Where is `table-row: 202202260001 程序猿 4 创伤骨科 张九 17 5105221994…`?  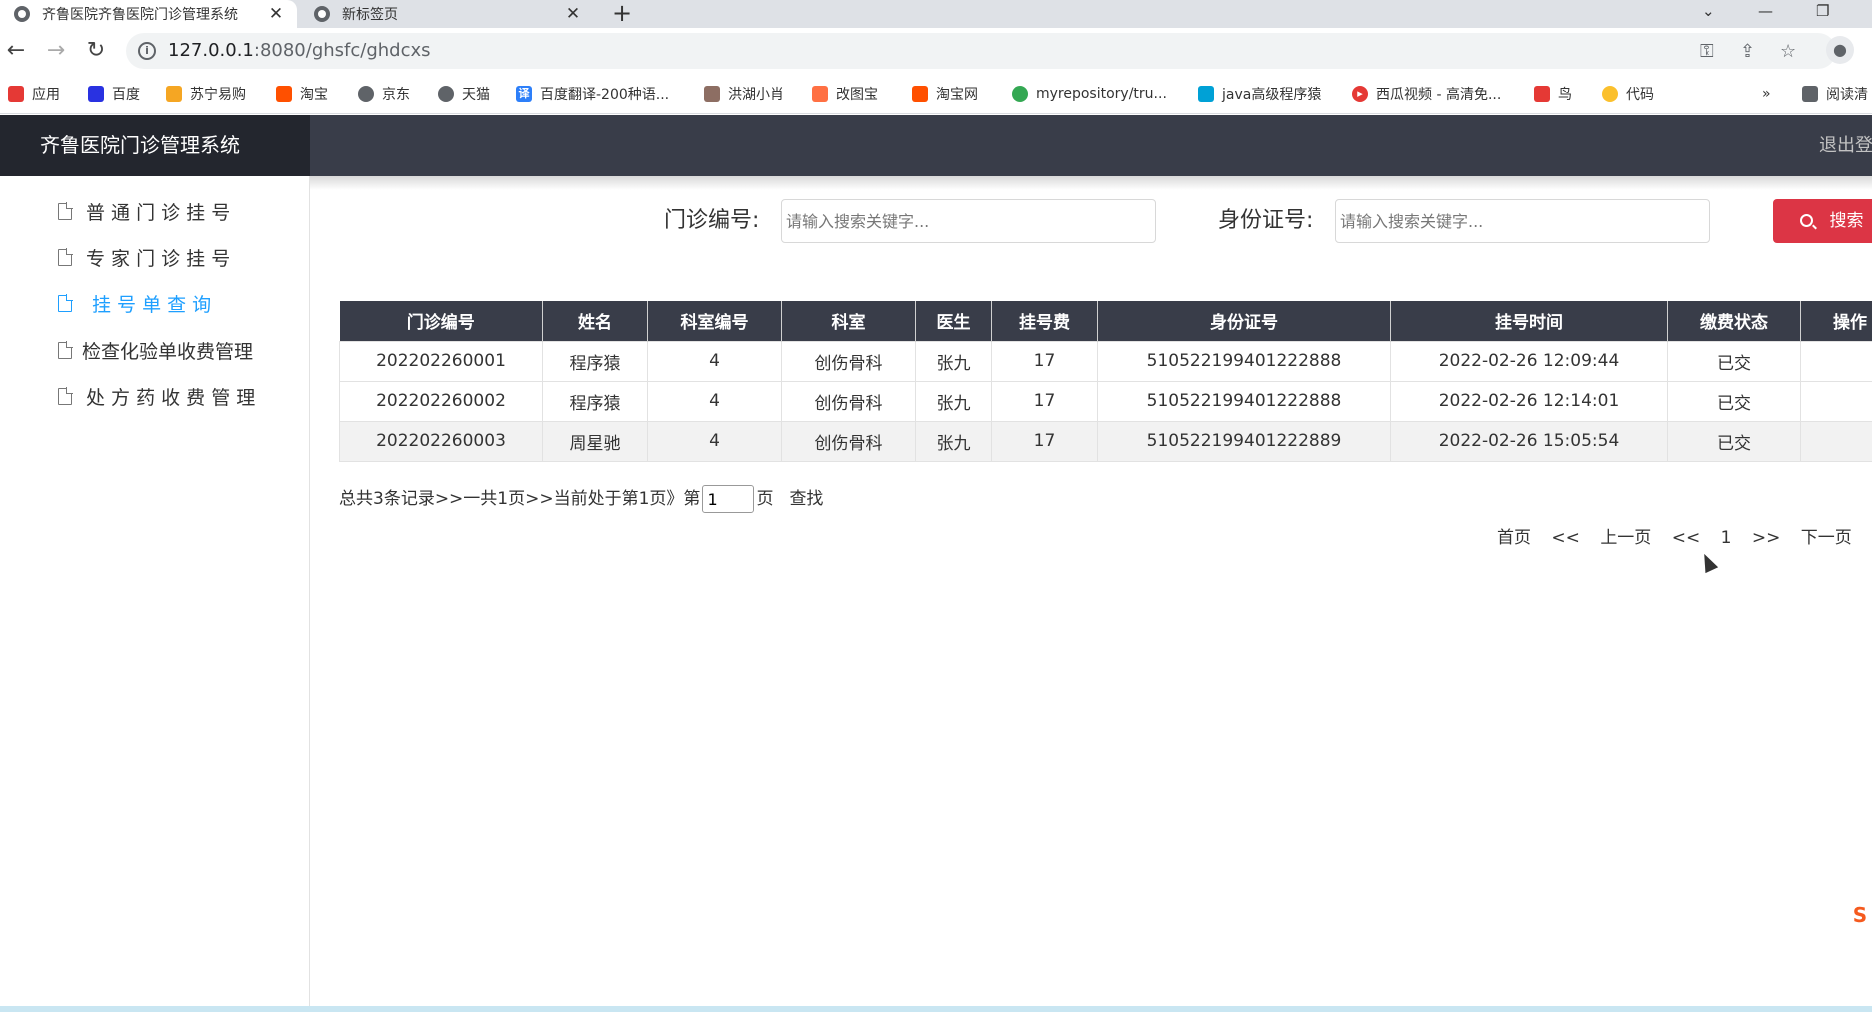
table-row: 202202260001 程序猿 4 创伤骨科 张九 17 5105221994… is located at coordinates (1105, 361).